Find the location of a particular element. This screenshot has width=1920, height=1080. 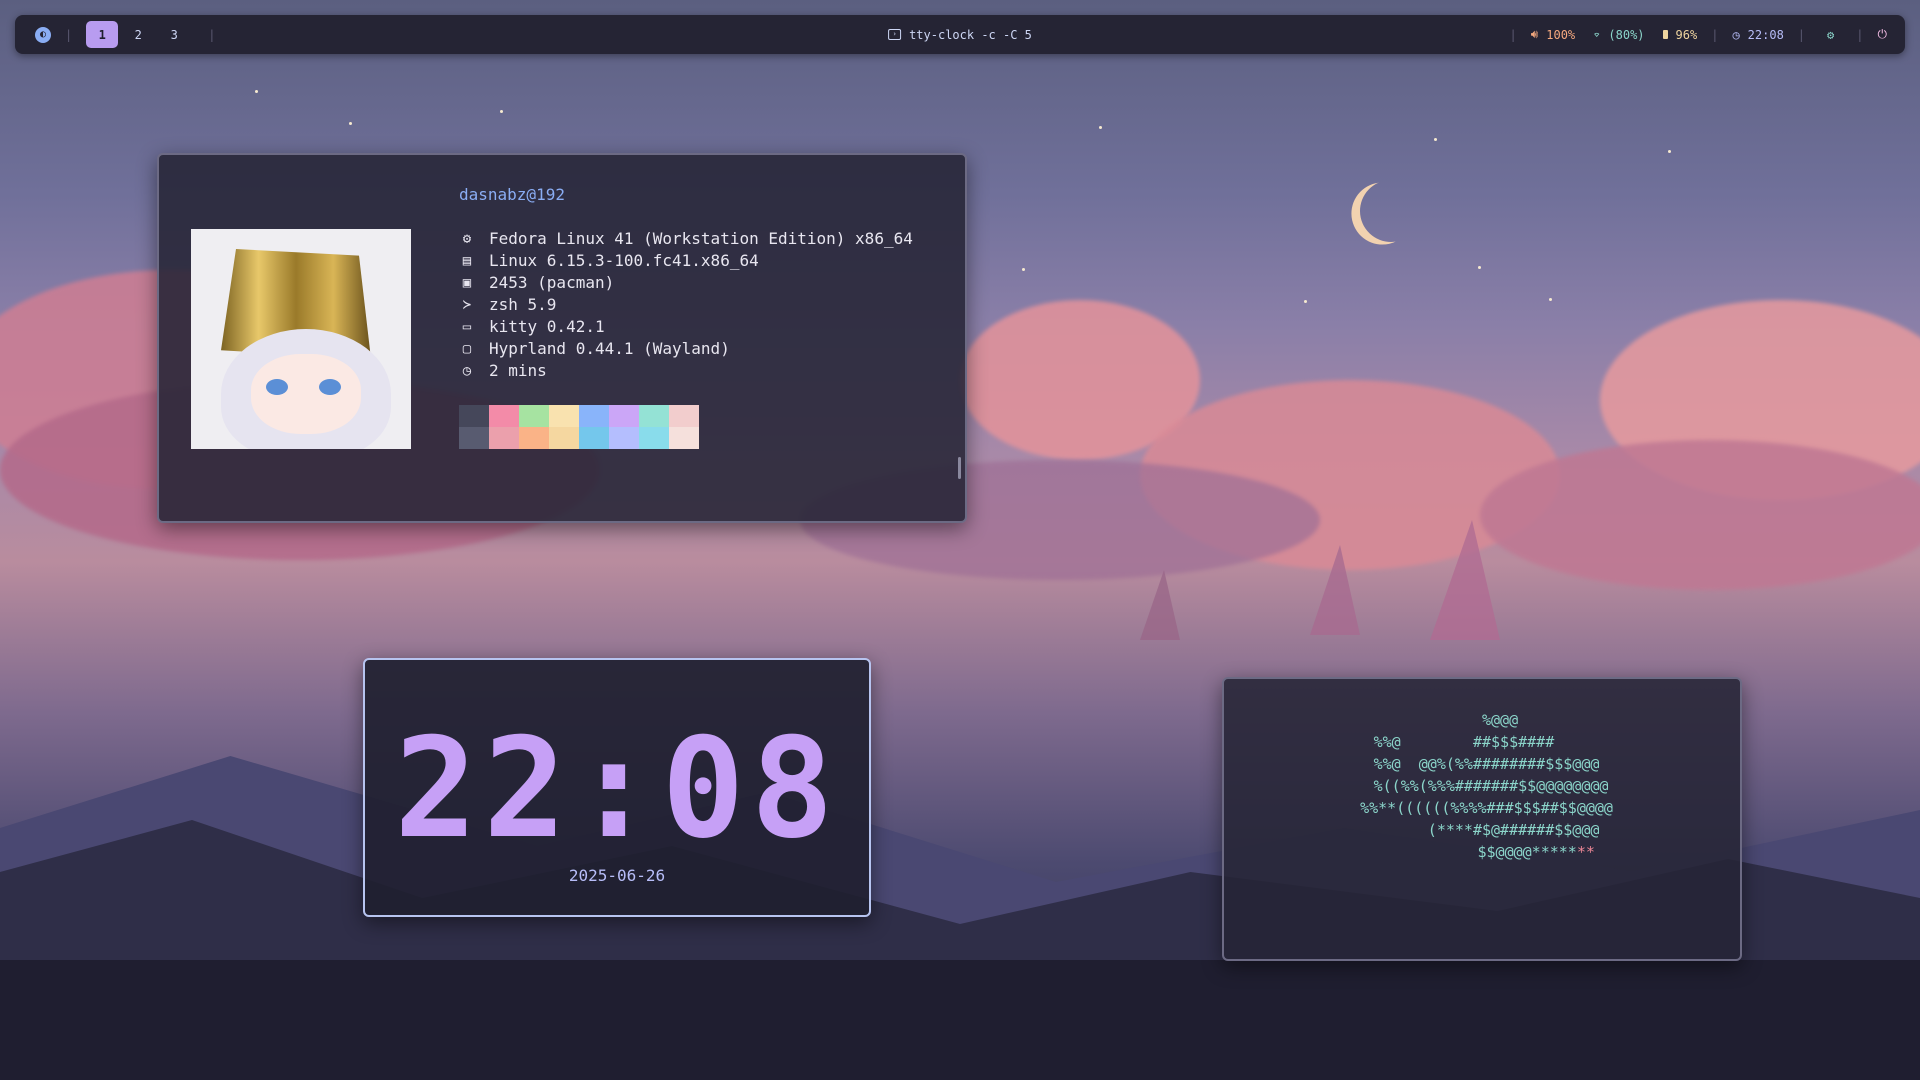

info-line: ▢ Hyprland 0.44.1 (Wayland) is located at coordinates (594, 348).